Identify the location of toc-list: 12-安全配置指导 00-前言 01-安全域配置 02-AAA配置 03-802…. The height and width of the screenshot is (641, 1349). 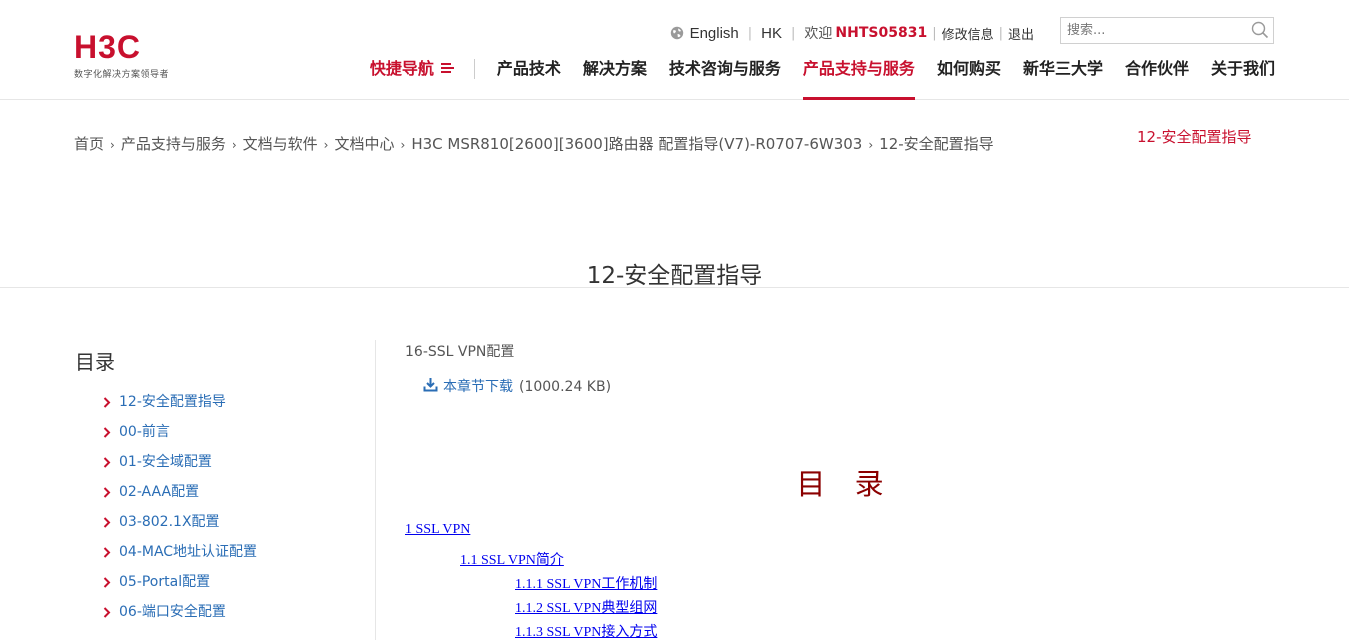
(219, 507).